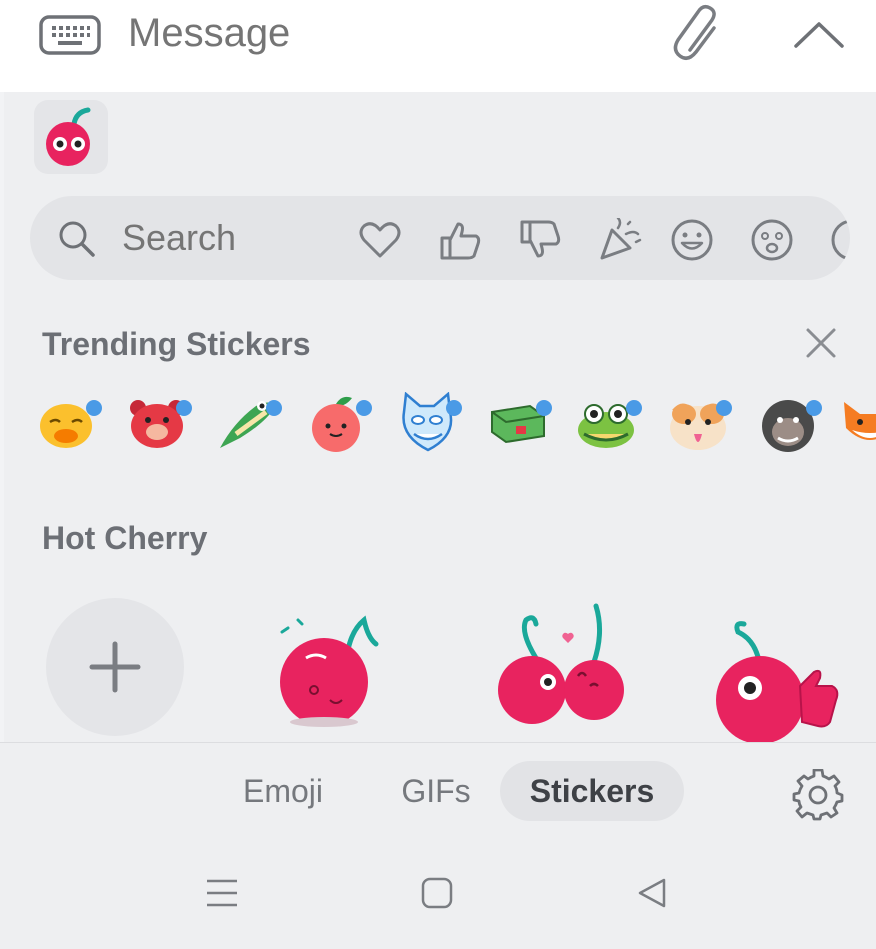  I want to click on sticker-frog-block, so click(519, 424).